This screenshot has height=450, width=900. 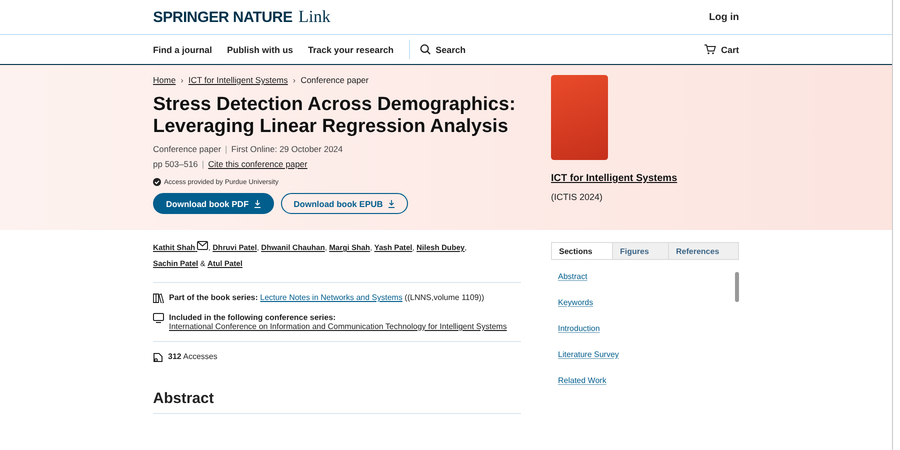 I want to click on access-label: Accesses, so click(x=200, y=356).